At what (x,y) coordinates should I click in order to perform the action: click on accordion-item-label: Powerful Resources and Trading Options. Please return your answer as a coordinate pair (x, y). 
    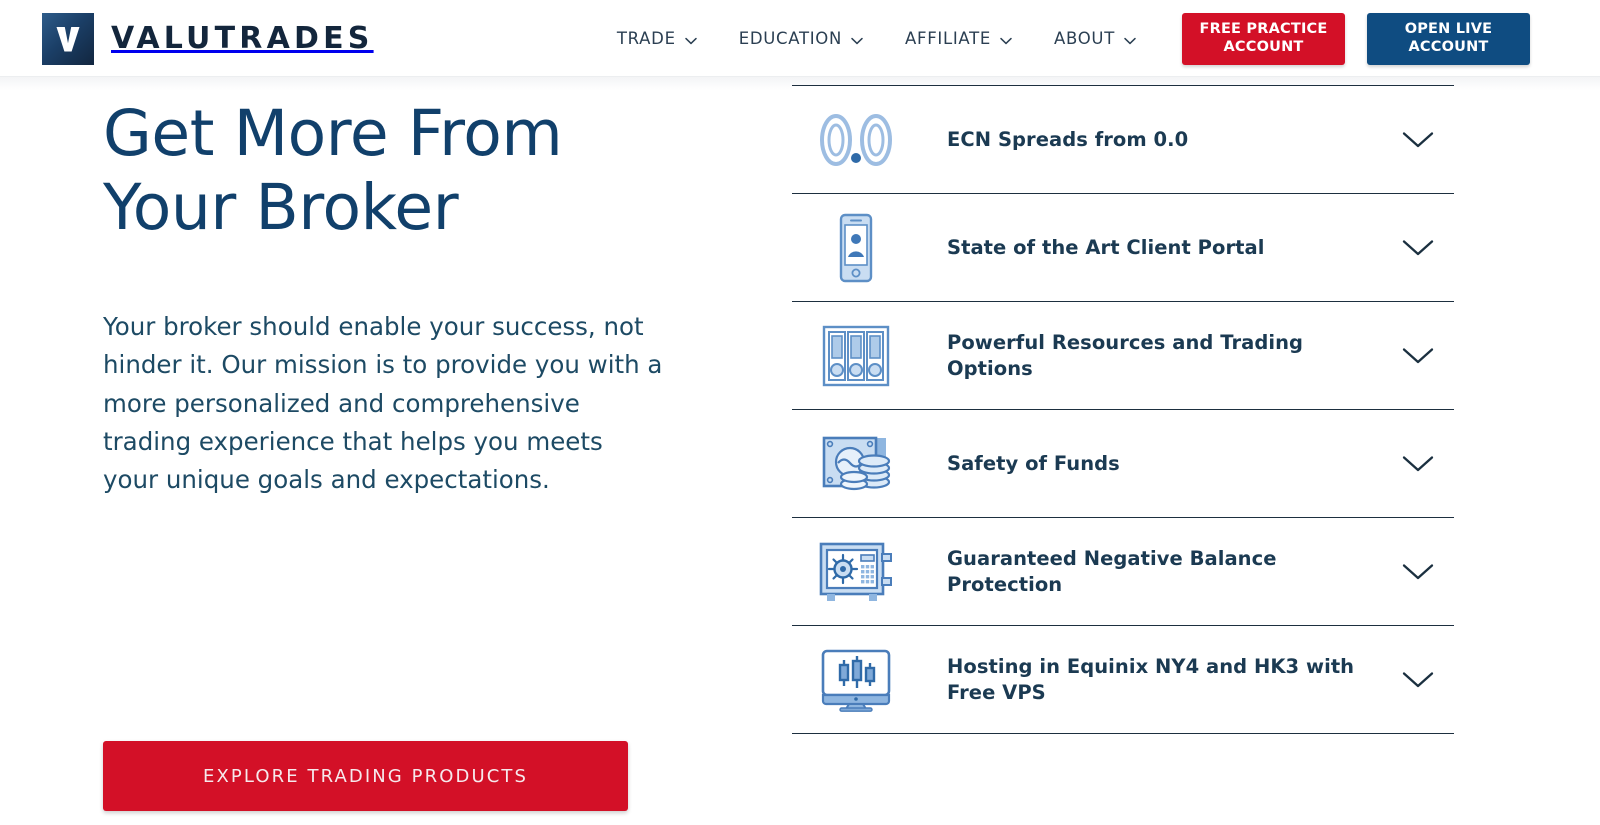
    Looking at the image, I should click on (1125, 355).